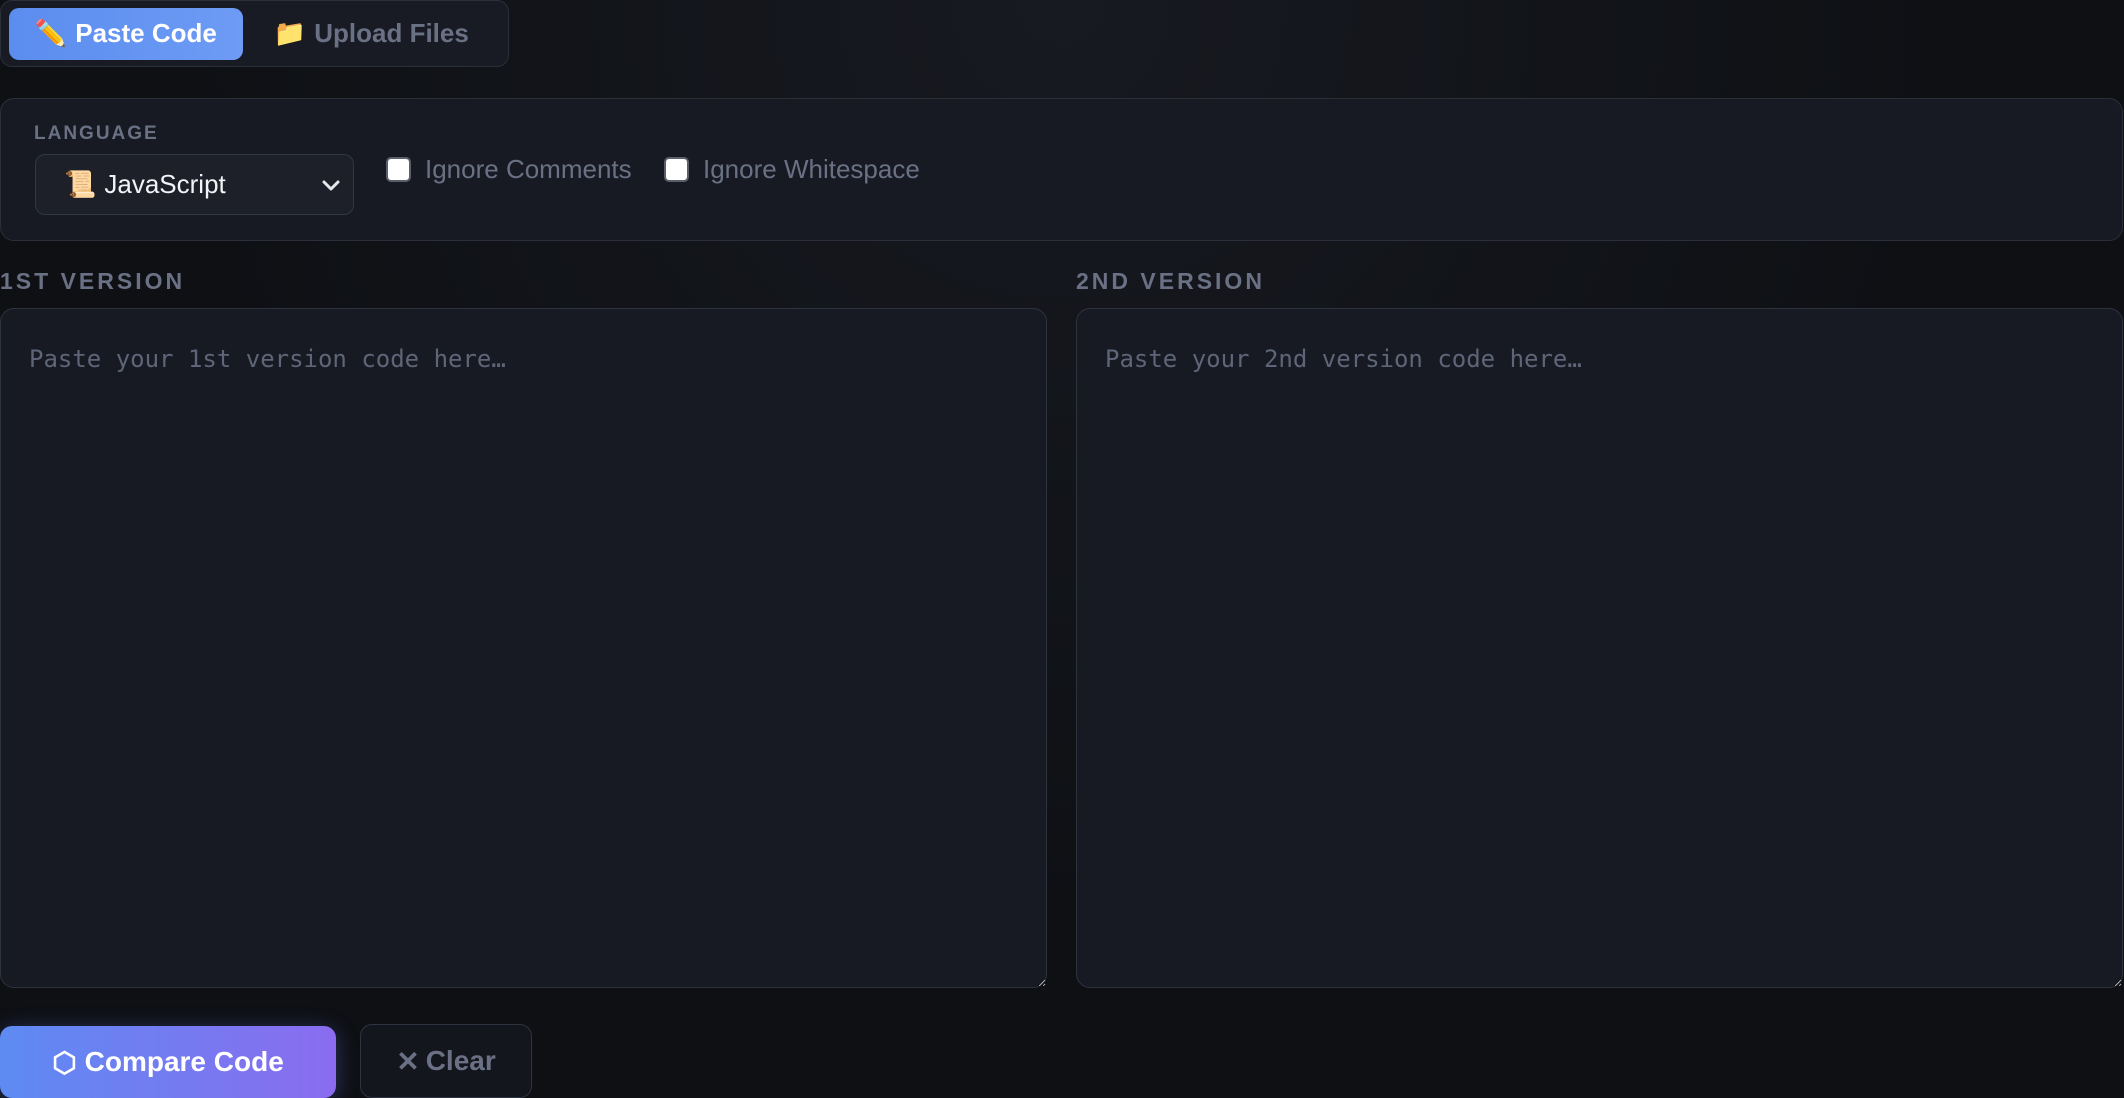 The image size is (2124, 1098). I want to click on hexagon-icon: ⬡, so click(64, 1062).